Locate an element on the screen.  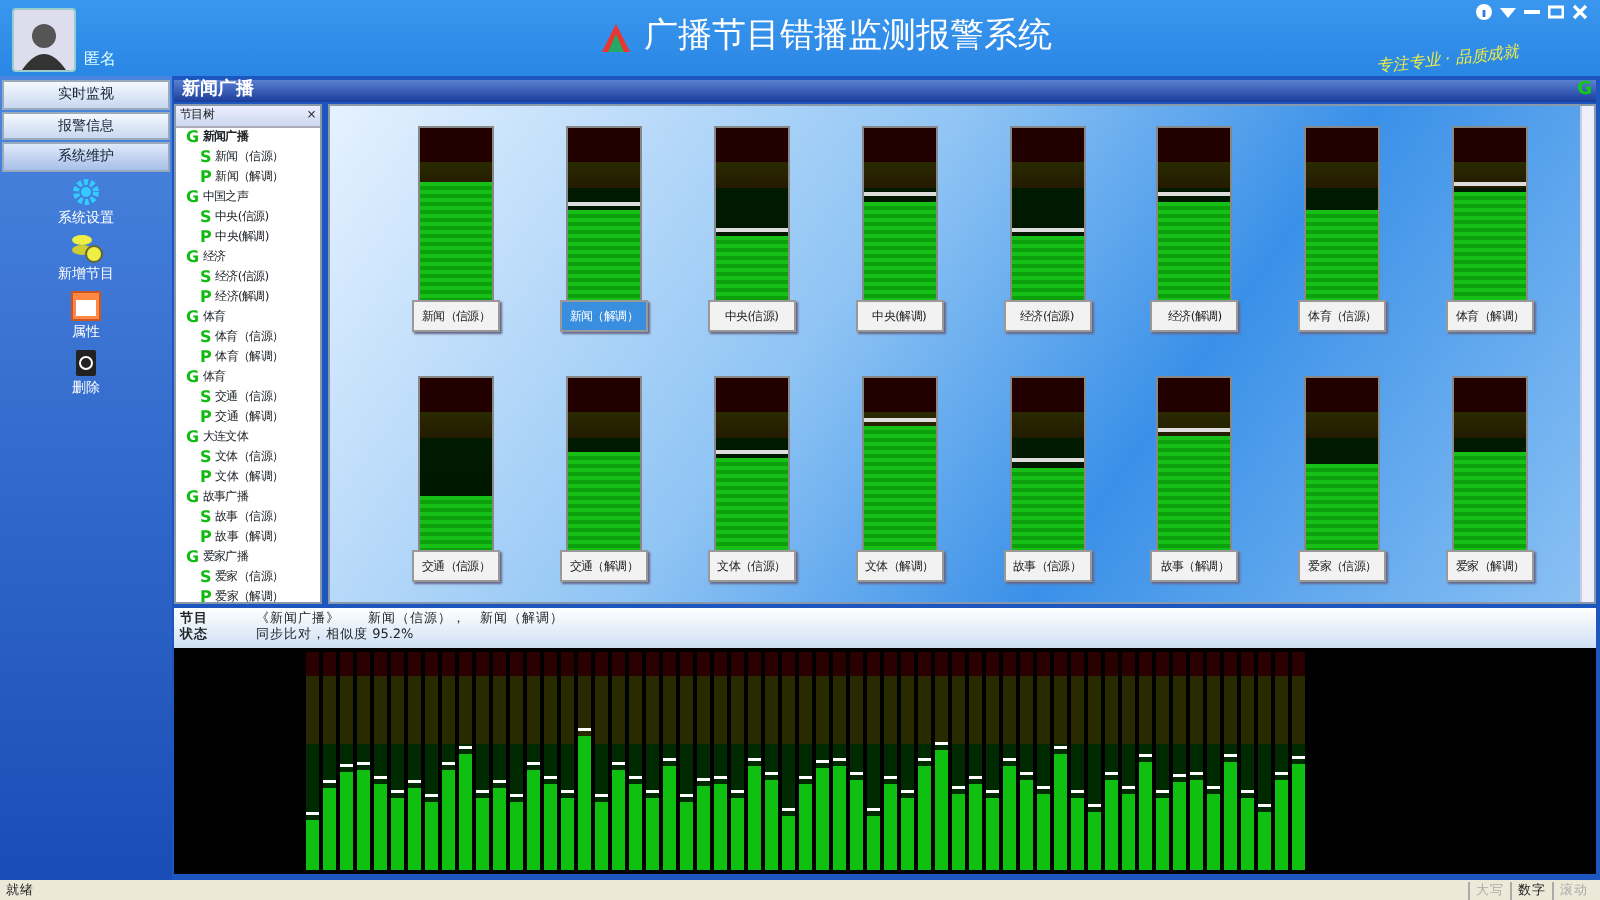
panel-title: 新闻广播 is located at coordinates (218, 90).